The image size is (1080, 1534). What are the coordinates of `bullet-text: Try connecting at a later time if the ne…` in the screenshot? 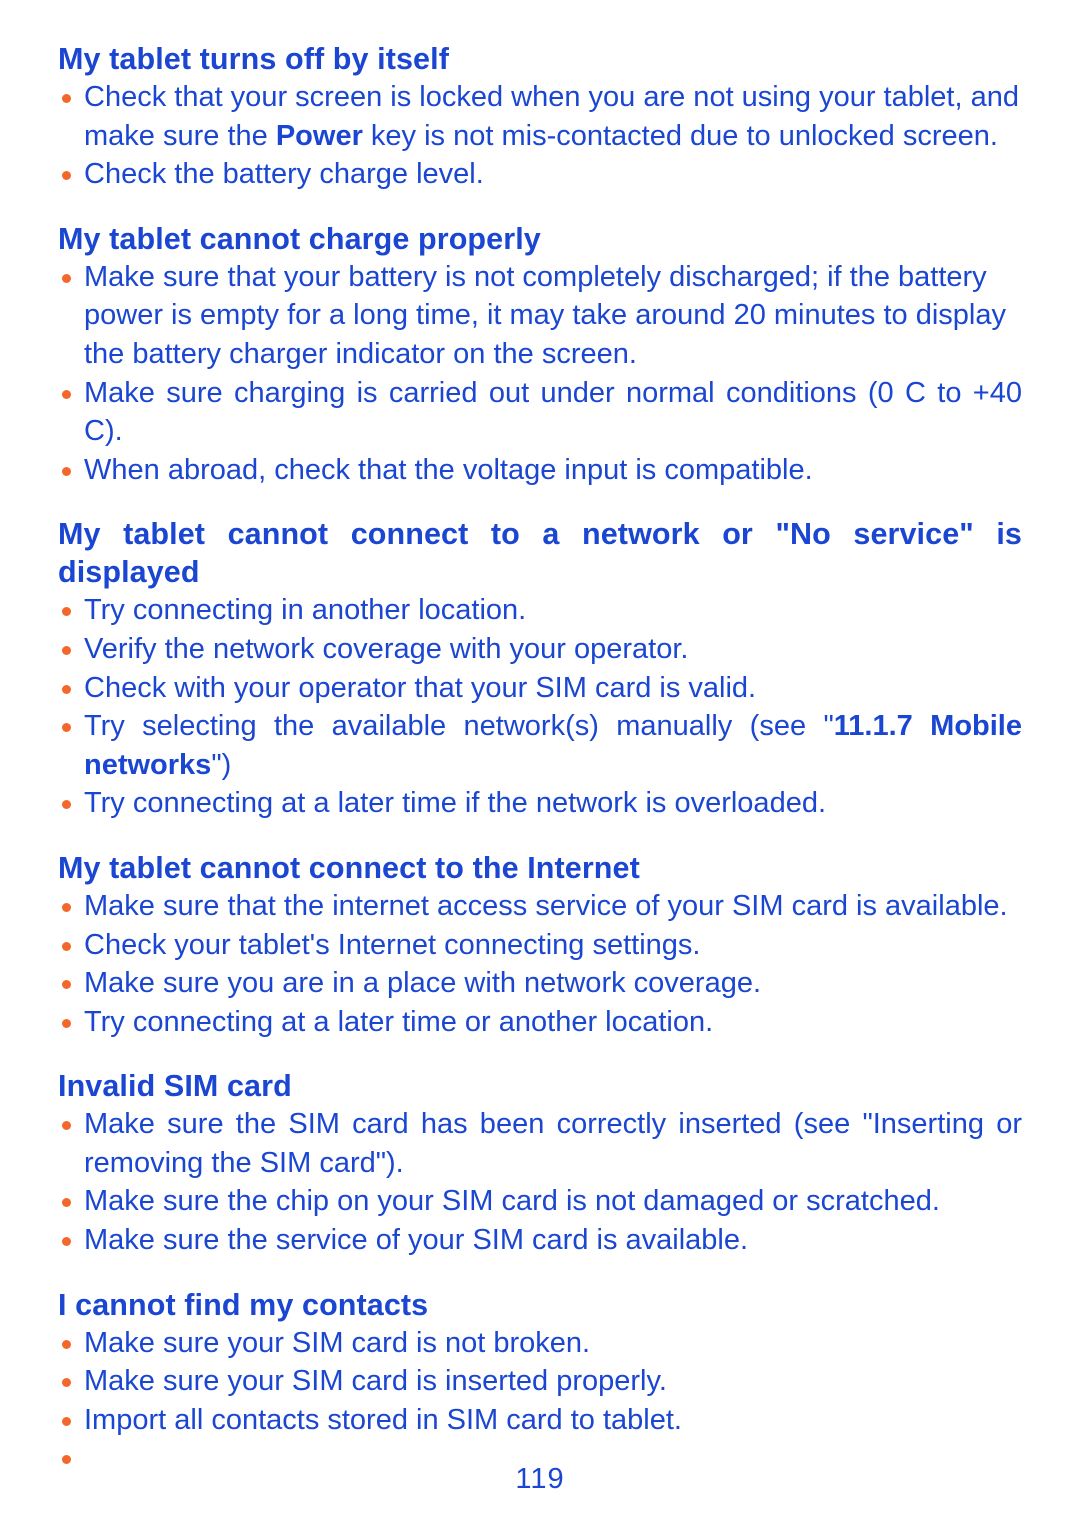 It's located at (455, 803).